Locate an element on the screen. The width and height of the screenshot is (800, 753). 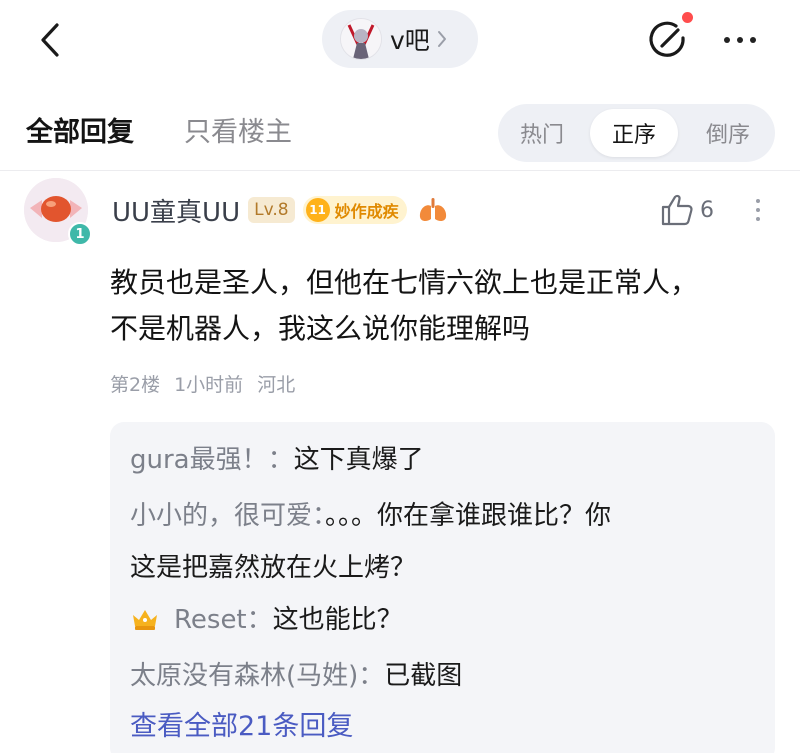
post-more-icon is located at coordinates (758, 210).